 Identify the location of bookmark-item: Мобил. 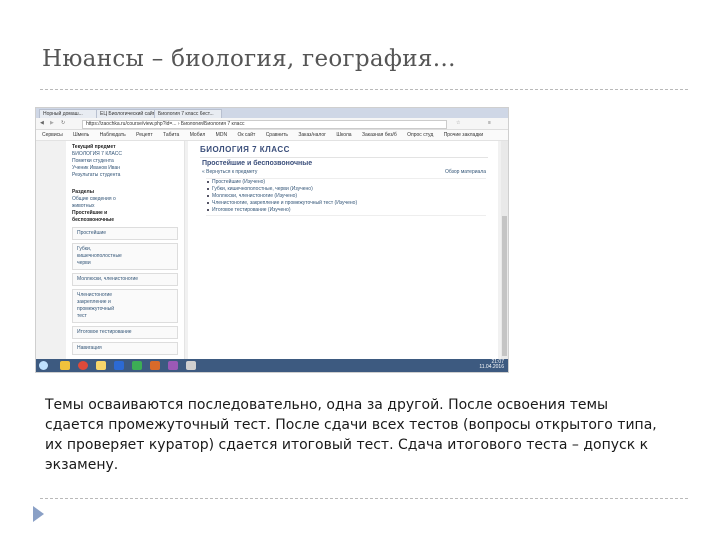
(198, 135).